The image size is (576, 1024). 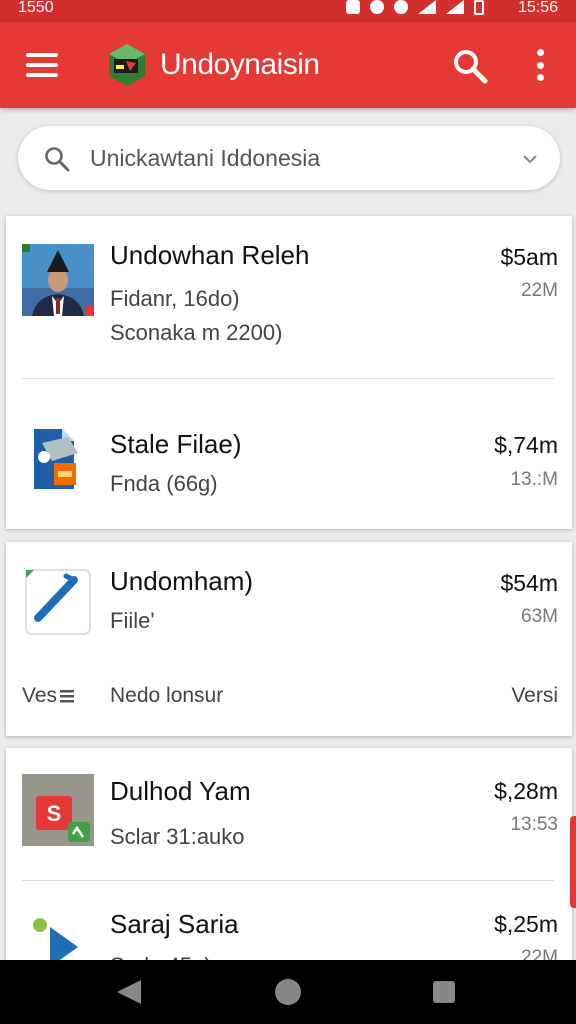 What do you see at coordinates (289, 602) in the screenshot?
I see `list-item: Undomham) Fiile' $54m 63M` at bounding box center [289, 602].